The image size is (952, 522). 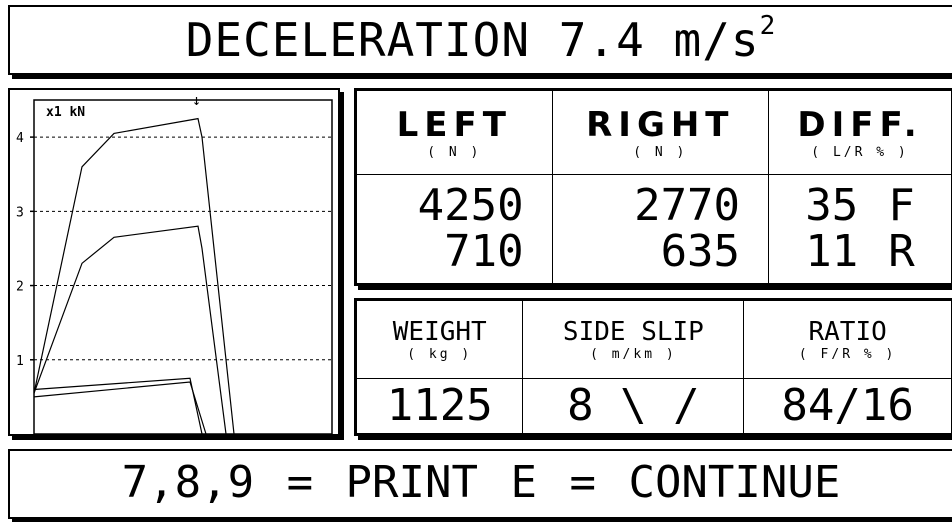 I want to click on diff-rear-value: 11, so click(x=832, y=251).